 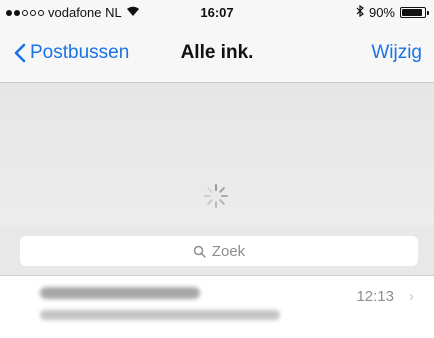 I want to click on status-right: 90%, so click(x=392, y=12).